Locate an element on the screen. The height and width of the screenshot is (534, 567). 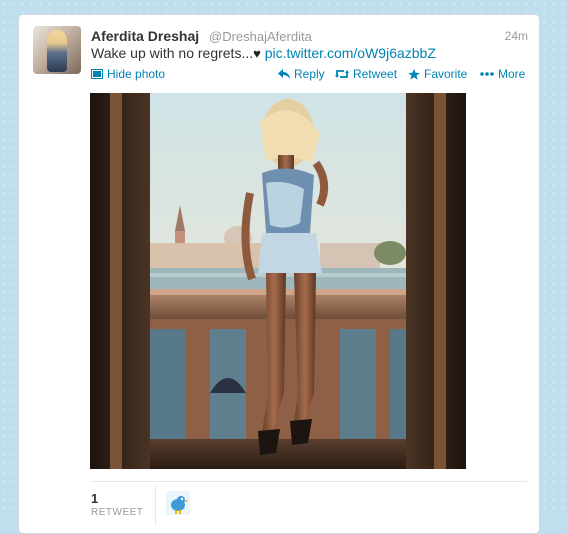
tweet-timestamp: 24m is located at coordinates (516, 36).